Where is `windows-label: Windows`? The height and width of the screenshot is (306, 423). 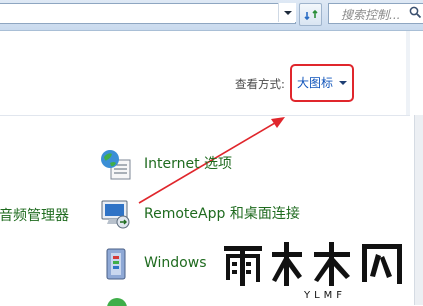 windows-label: Windows is located at coordinates (175, 263).